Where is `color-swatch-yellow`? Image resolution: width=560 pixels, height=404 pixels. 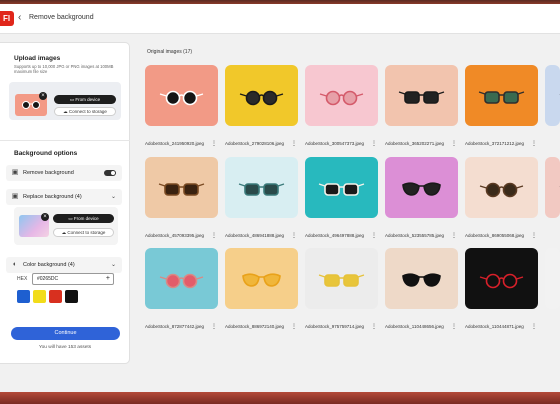
color-swatch-yellow is located at coordinates (39, 296).